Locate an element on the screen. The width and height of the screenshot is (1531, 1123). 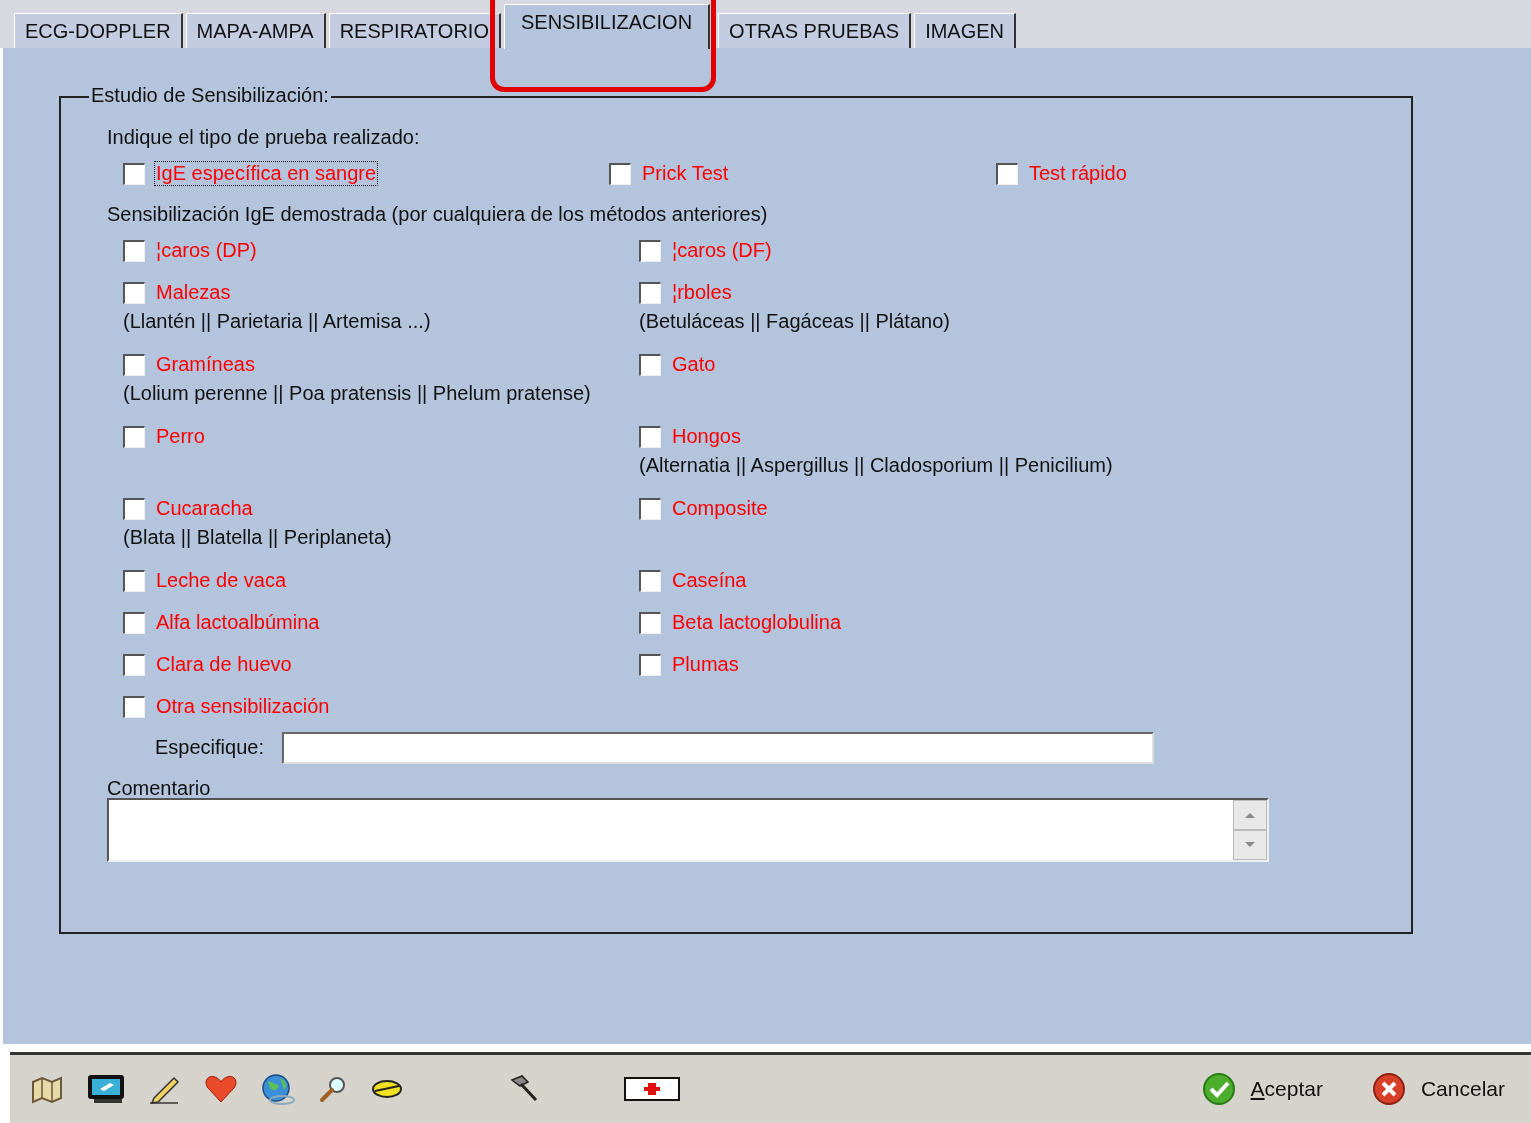
tab: RESPIRATORIO is located at coordinates (414, 30).